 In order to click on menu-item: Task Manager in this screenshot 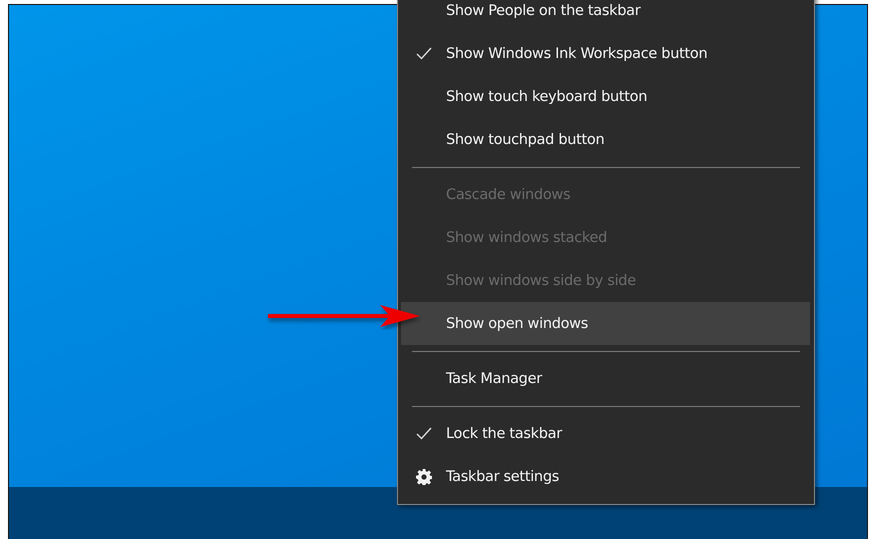, I will do `click(605, 378)`.